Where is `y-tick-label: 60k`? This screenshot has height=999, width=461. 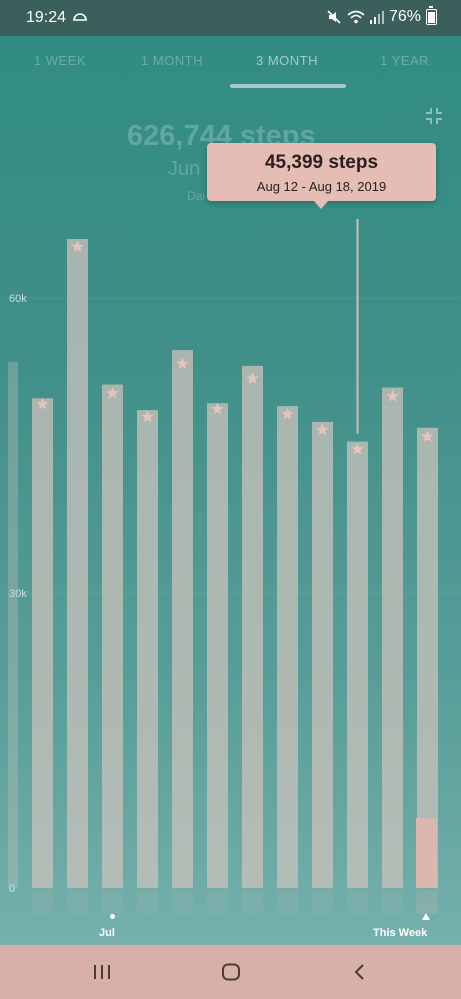 y-tick-label: 60k is located at coordinates (18, 299).